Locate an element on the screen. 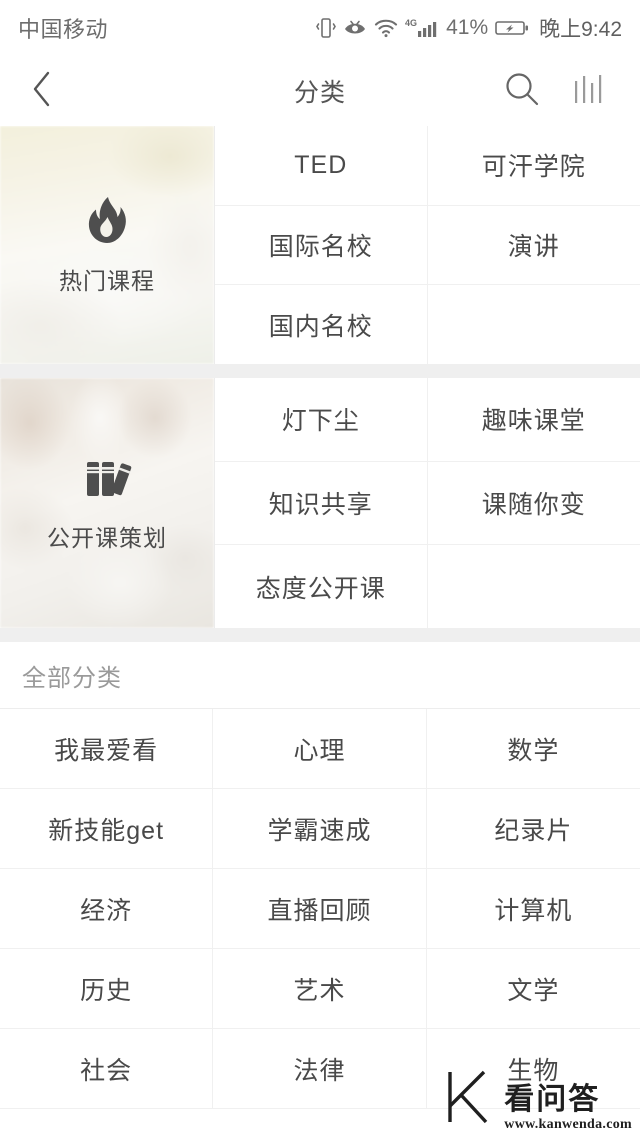 This screenshot has width=640, height=1137. feature-banner-open-course-planning: 公开课策划 is located at coordinates (107, 503).